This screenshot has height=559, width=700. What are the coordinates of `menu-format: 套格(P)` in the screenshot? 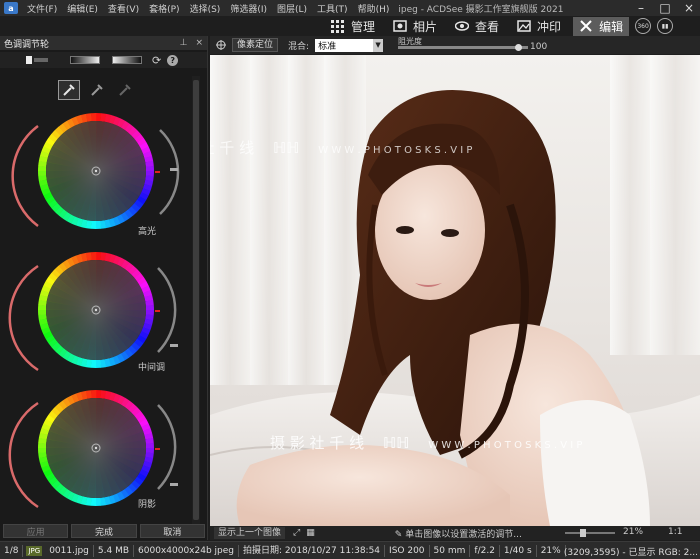 It's located at (164, 8).